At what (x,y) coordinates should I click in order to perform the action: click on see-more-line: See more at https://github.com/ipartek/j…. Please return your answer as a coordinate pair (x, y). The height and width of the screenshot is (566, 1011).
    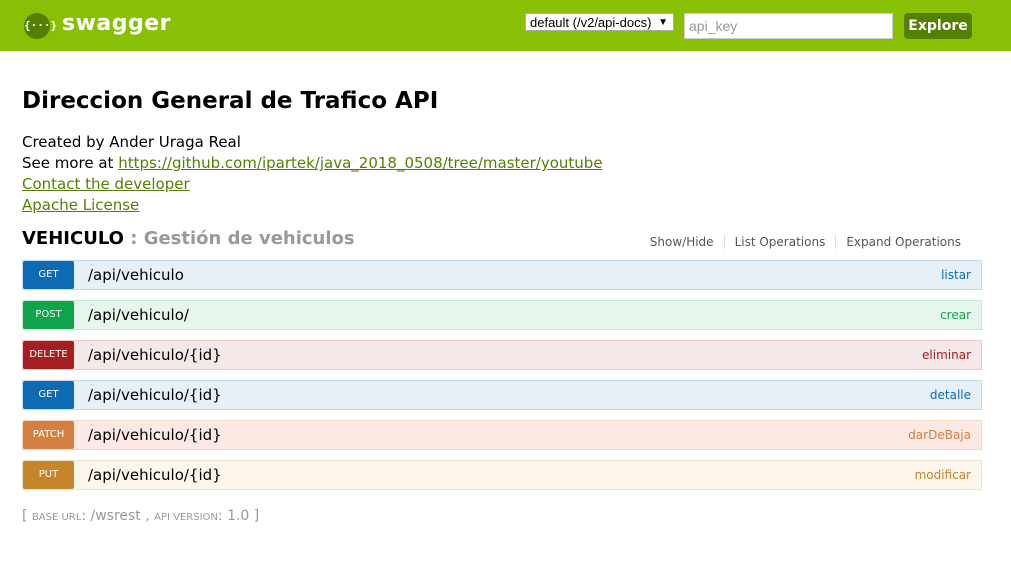
    Looking at the image, I should click on (312, 163).